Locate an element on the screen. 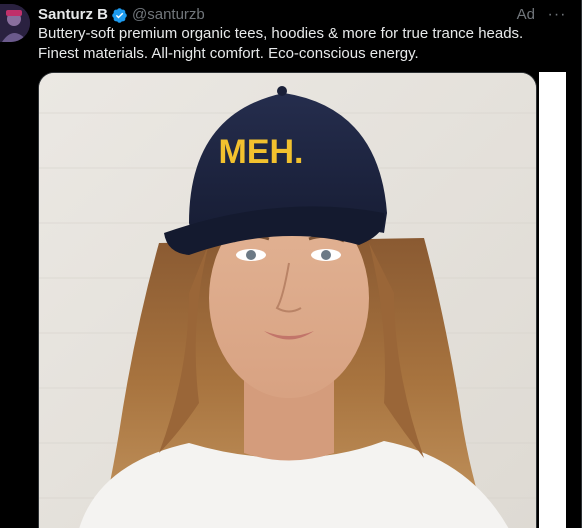 This screenshot has height=528, width=582. ad-label: Ad is located at coordinates (525, 14).